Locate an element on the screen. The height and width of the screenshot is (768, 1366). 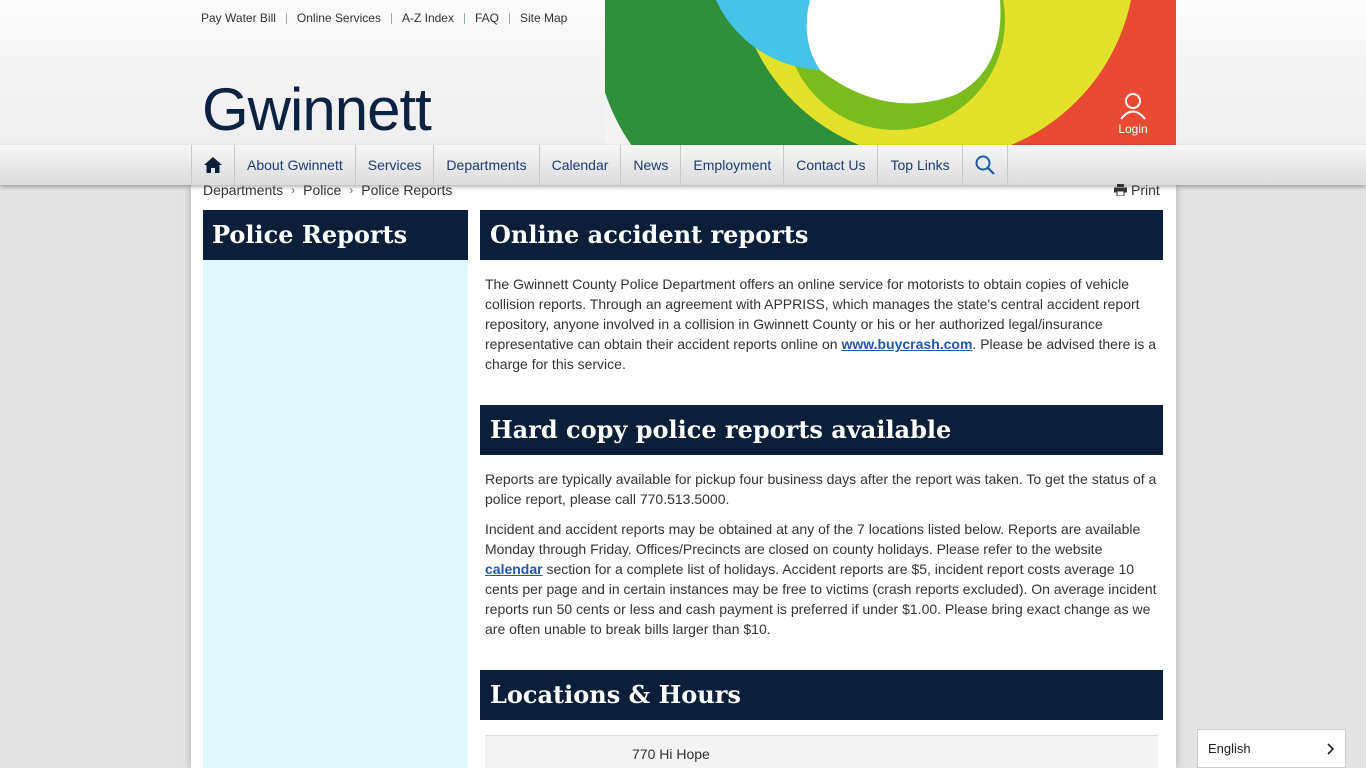
language-selected: English is located at coordinates (1229, 748).